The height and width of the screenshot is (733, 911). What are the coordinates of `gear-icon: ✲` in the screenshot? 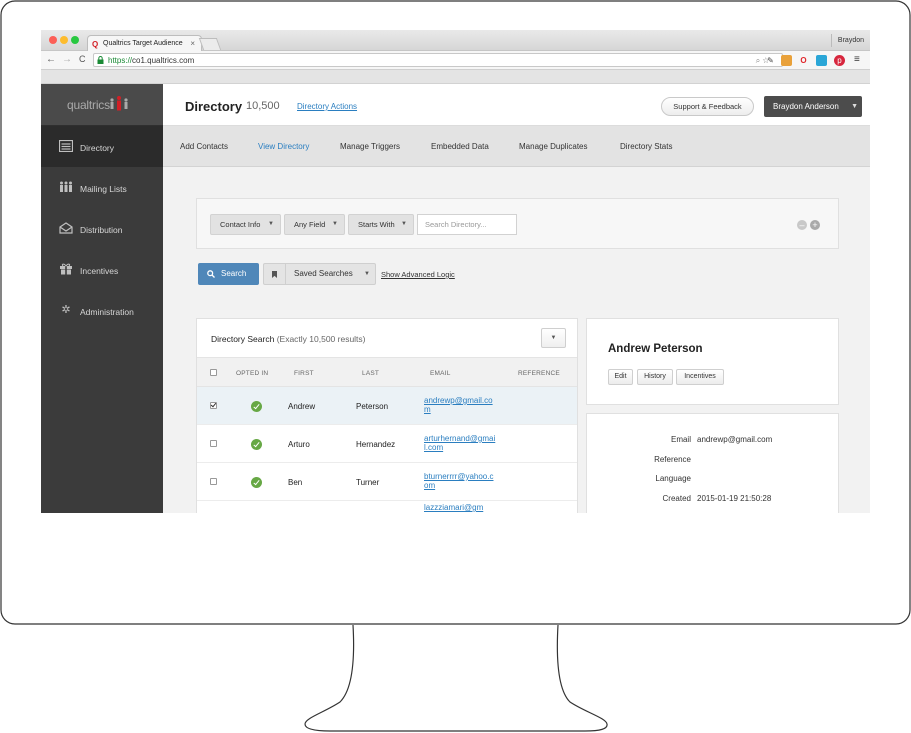 It's located at (66, 310).